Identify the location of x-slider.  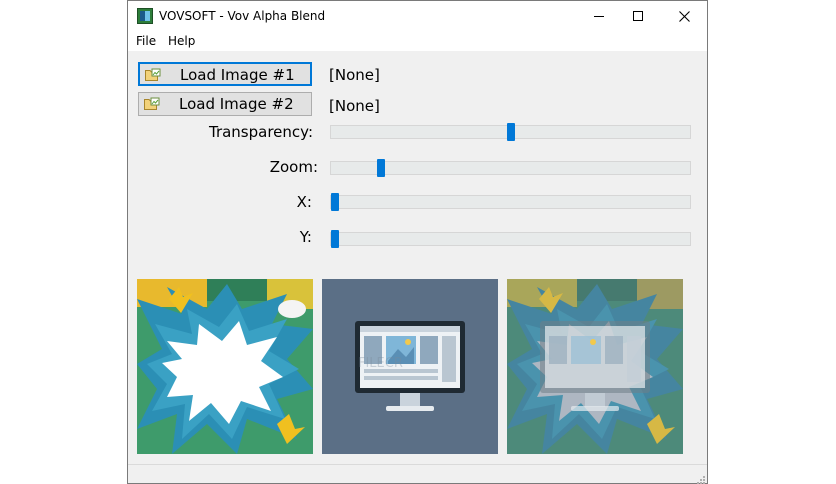
(510, 202).